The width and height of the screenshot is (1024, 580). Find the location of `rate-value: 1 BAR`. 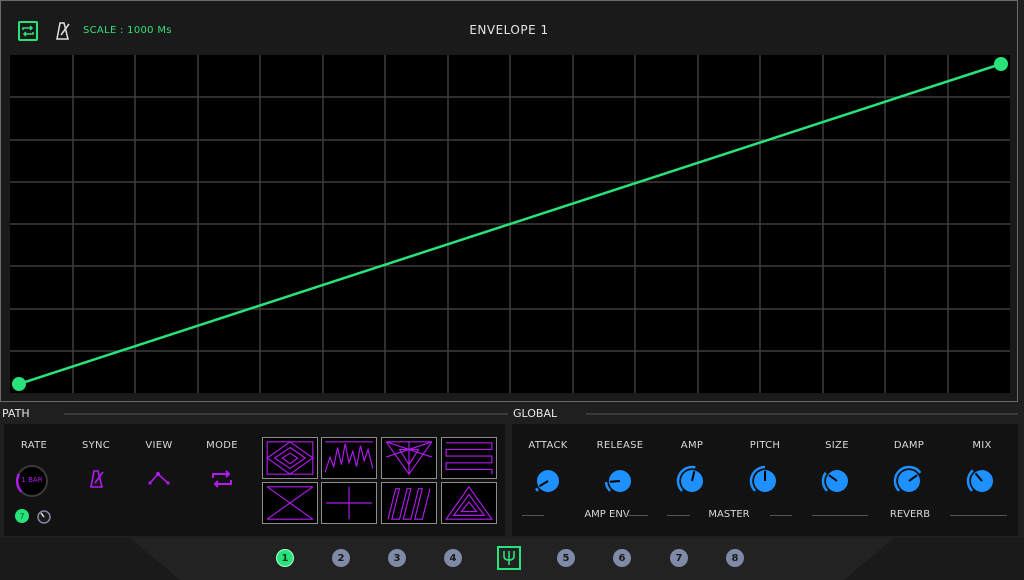

rate-value: 1 BAR is located at coordinates (32, 480).